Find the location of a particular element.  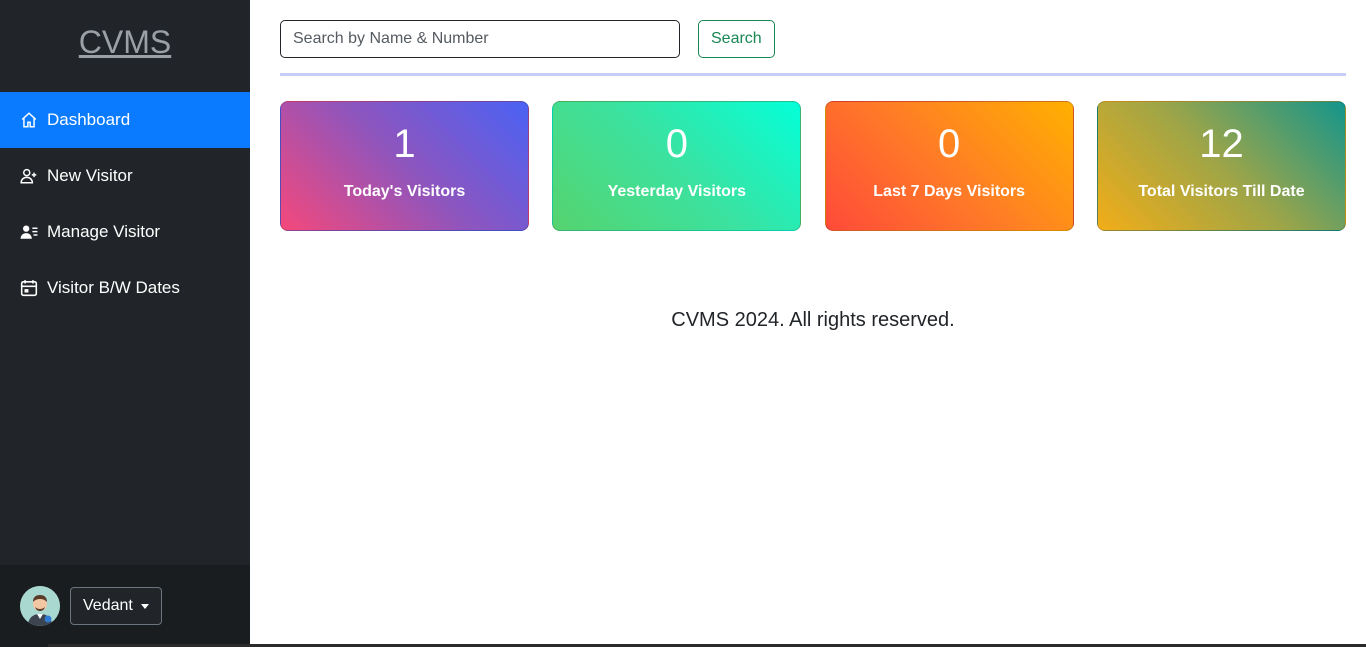

user-dropdown-button: Vedant is located at coordinates (116, 606).